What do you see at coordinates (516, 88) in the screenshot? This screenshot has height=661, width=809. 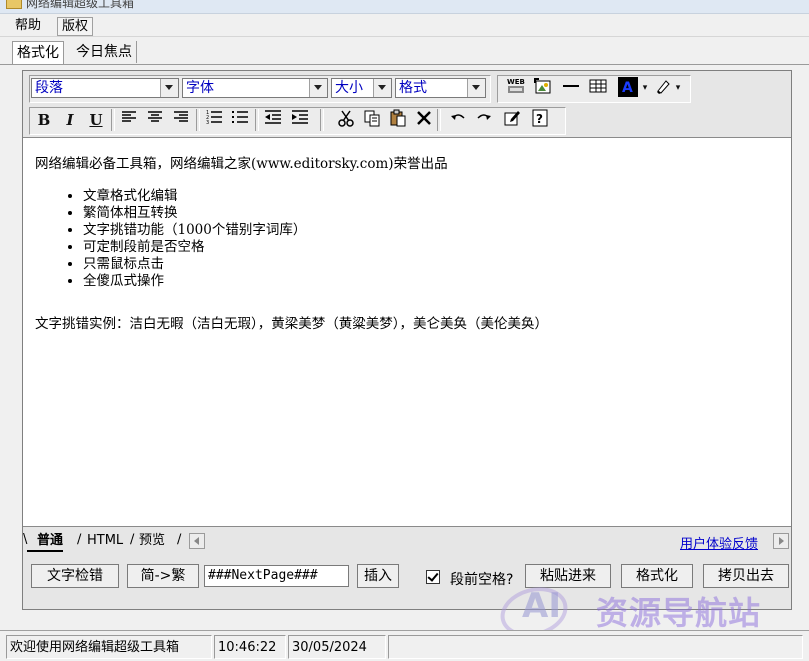 I see `web-icon: WEB` at bounding box center [516, 88].